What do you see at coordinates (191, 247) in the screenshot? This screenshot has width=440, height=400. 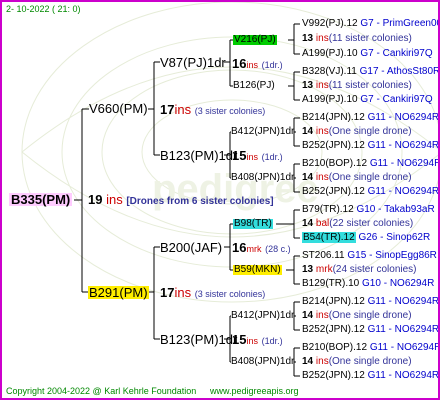 I see `dam-a-node: B200(JAF)` at bounding box center [191, 247].